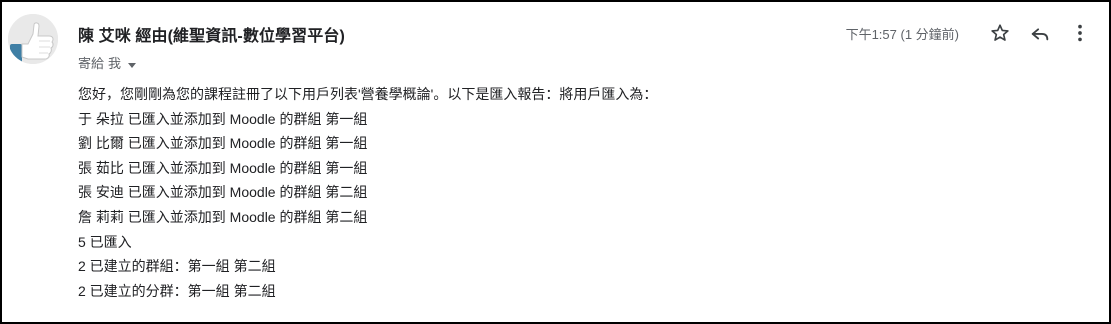  What do you see at coordinates (223, 143) in the screenshot?
I see `body-line: 劉 比爾 已匯入並添加到 Moodle 的群組 第一組` at bounding box center [223, 143].